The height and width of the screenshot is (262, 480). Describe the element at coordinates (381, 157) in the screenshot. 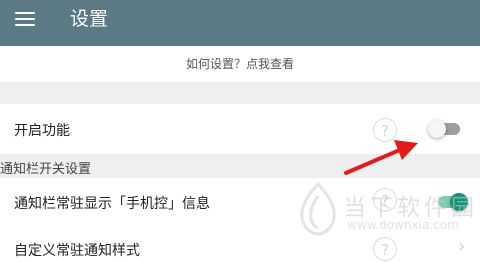

I see `red-arrow-annotation` at that location.